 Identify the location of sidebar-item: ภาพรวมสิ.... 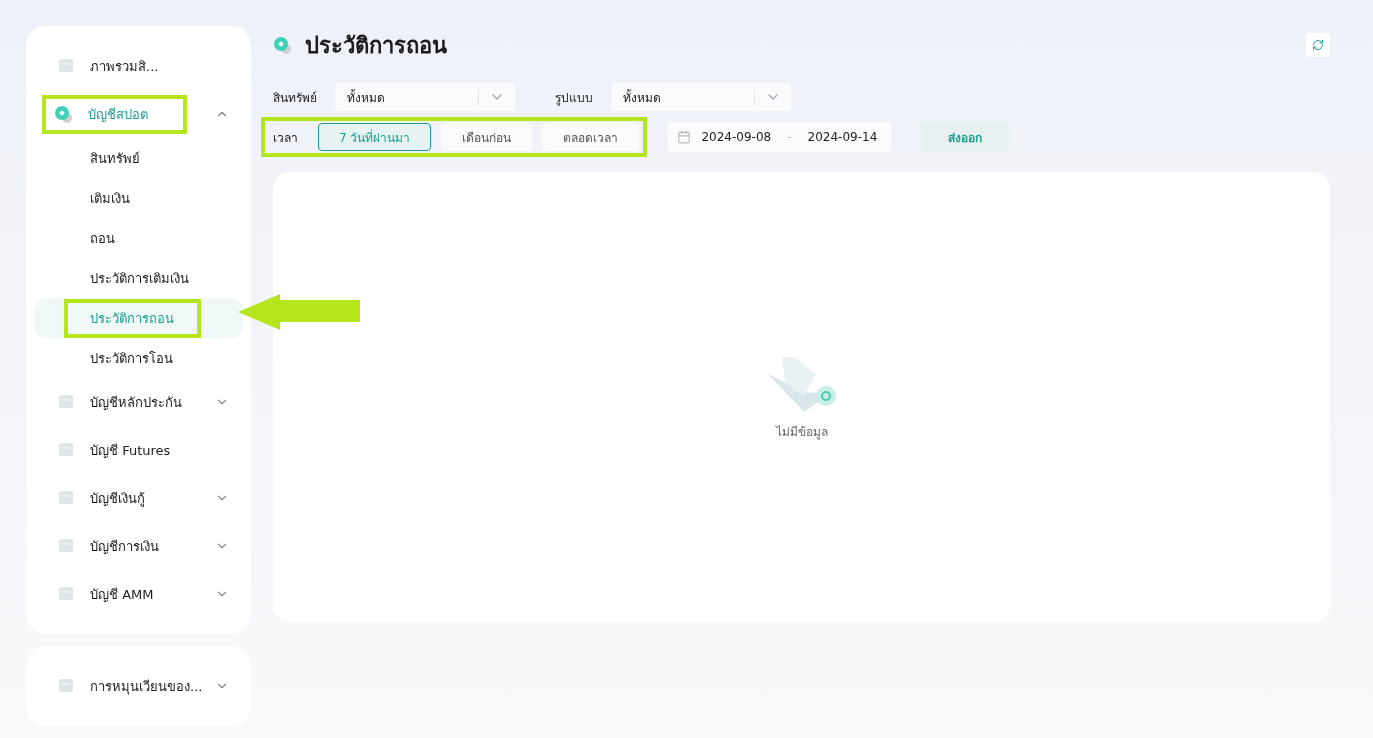
(159, 66).